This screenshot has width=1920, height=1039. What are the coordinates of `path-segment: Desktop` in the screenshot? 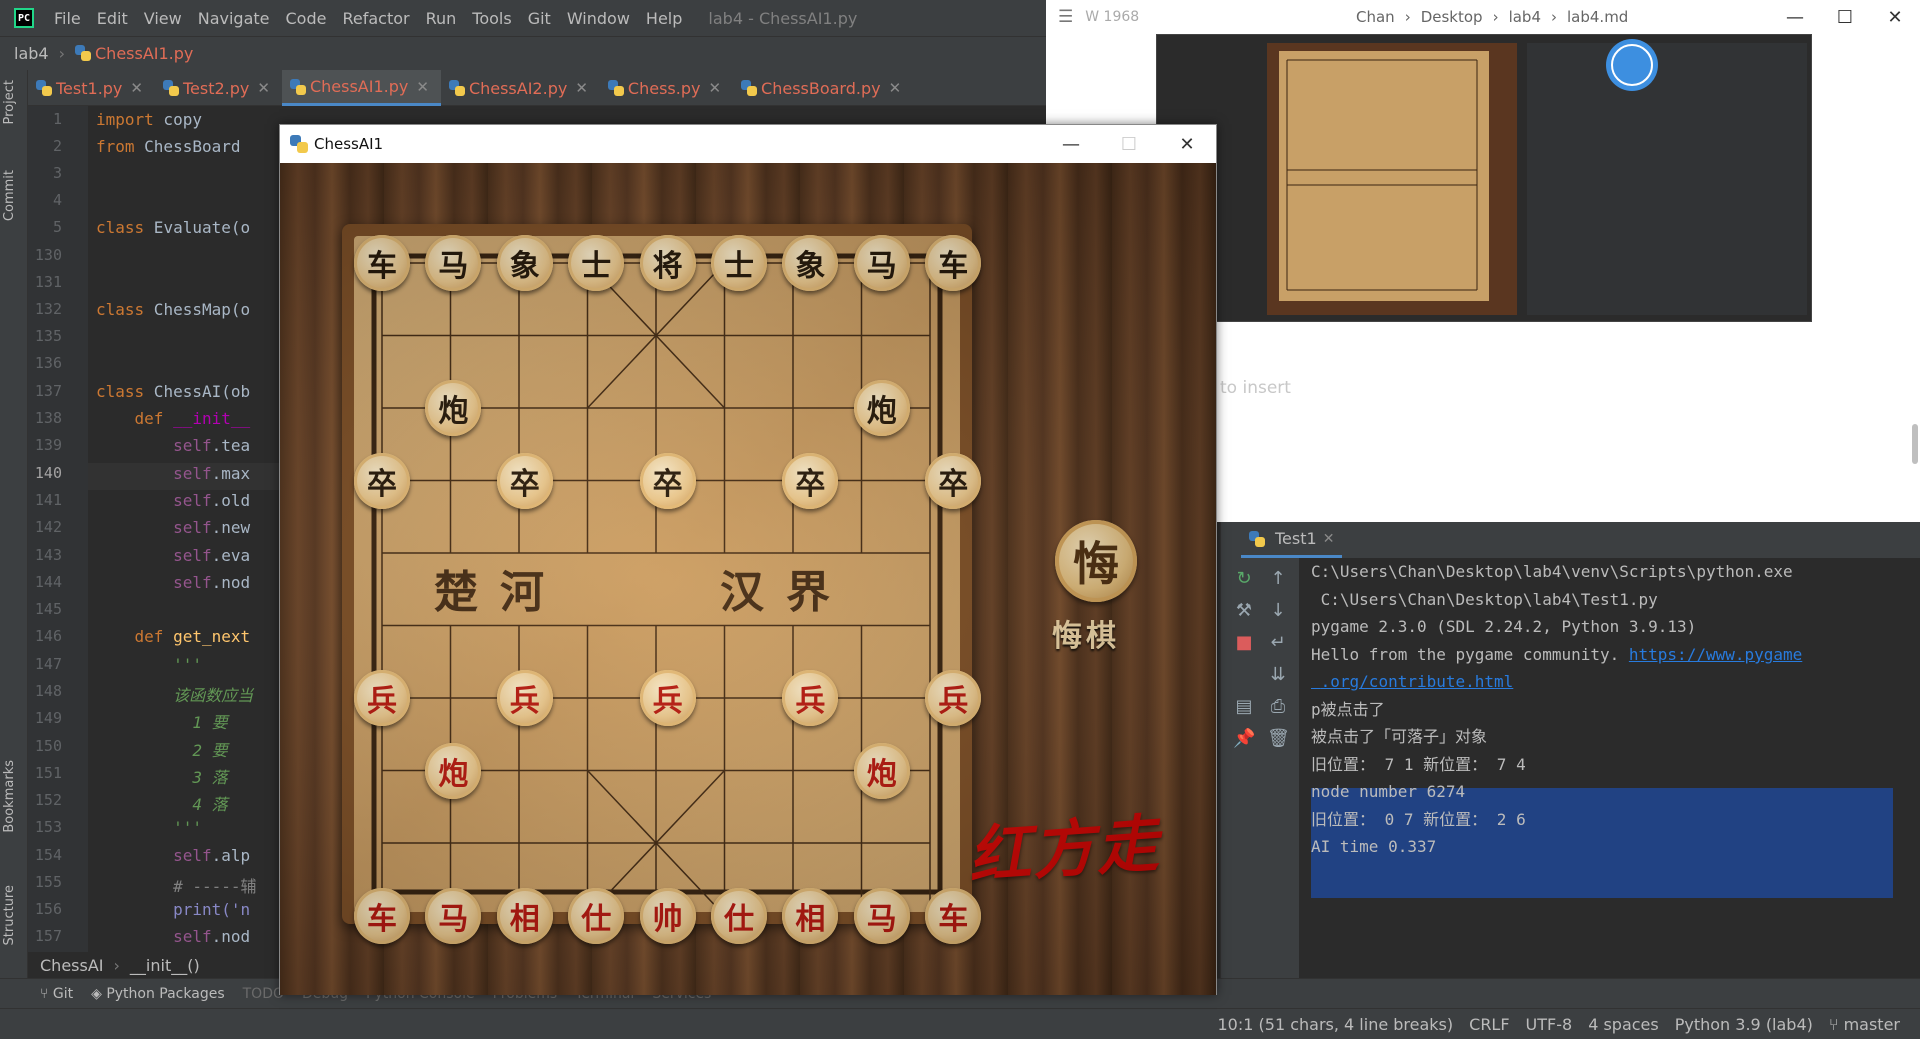 It's located at (1452, 17).